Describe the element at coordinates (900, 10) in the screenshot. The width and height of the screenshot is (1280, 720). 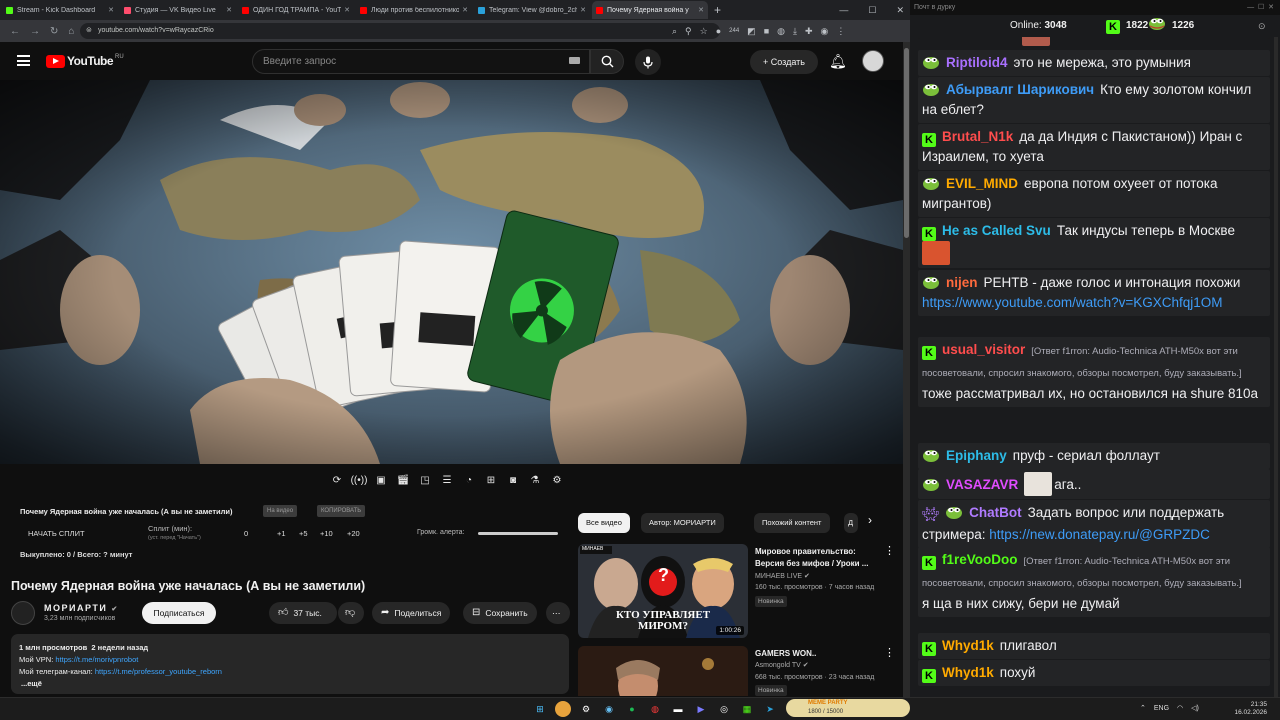
I see `close-window-icon: ✕` at that location.